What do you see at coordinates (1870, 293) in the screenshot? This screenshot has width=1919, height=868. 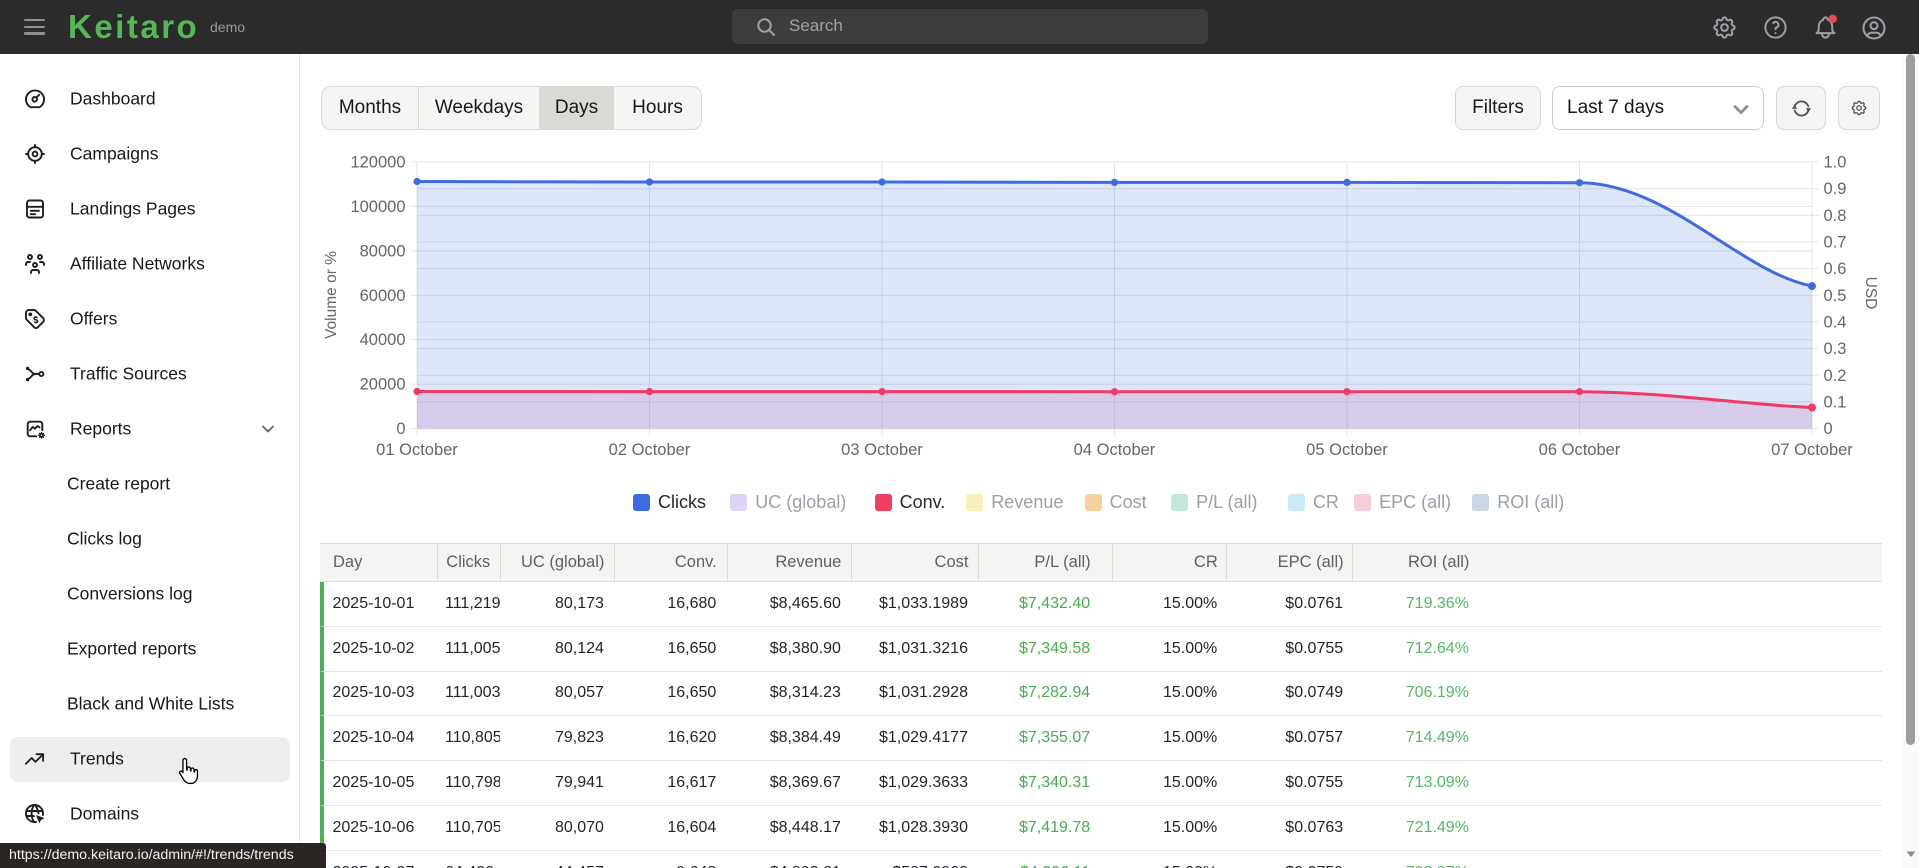 I see `svg-text: USD` at bounding box center [1870, 293].